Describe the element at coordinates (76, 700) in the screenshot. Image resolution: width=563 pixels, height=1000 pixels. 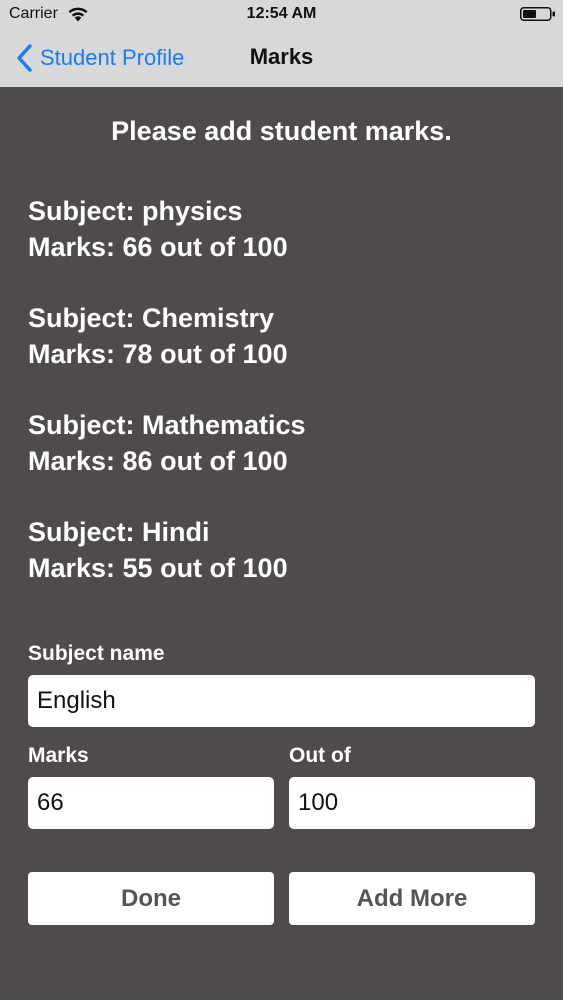
I see `subject-name-value: English` at that location.